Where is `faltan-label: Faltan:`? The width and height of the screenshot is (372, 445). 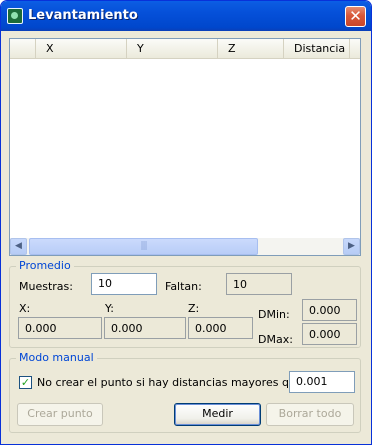 faltan-label: Faltan: is located at coordinates (183, 286).